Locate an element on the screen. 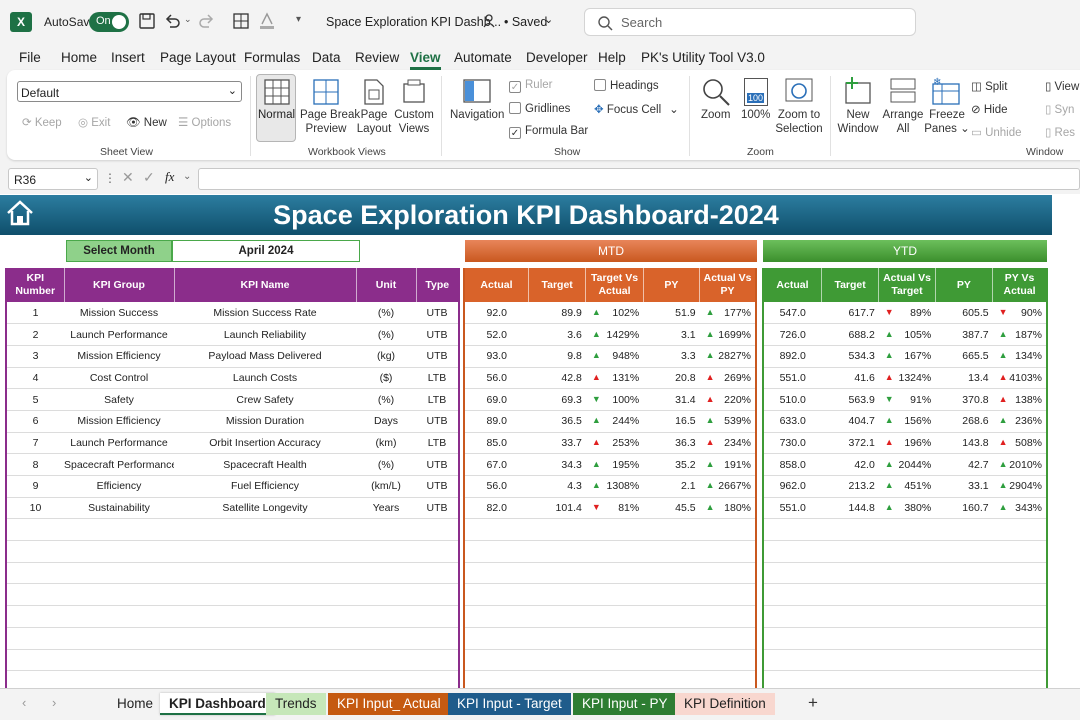 The width and height of the screenshot is (1080, 720). sheet-tab: KPI Input - Target is located at coordinates (509, 704).